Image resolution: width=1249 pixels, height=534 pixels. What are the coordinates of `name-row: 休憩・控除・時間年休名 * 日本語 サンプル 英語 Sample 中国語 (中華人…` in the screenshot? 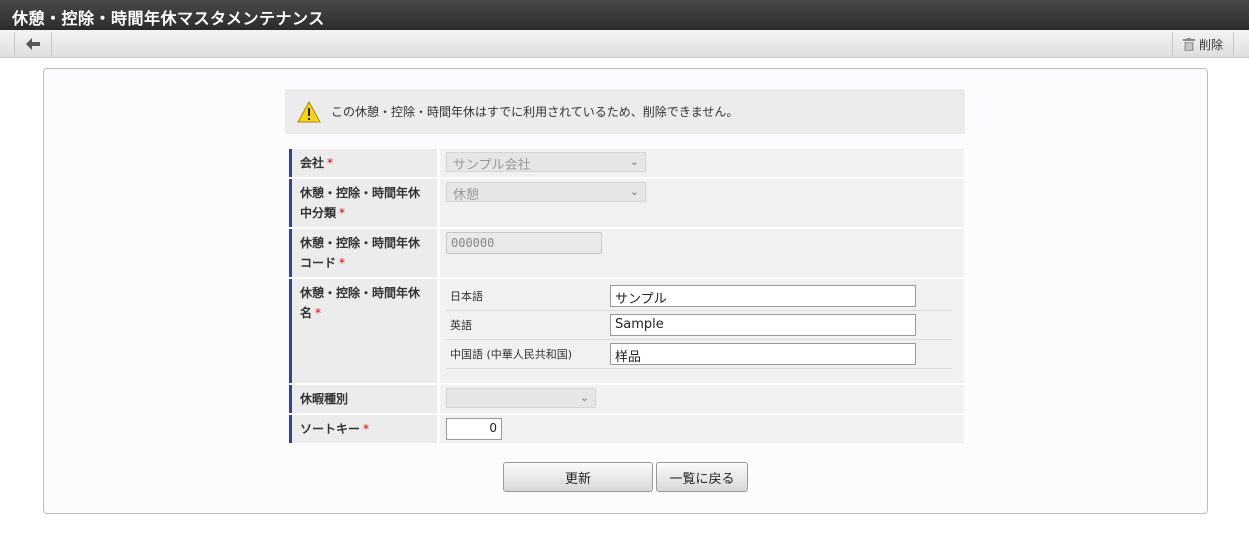 It's located at (626, 331).